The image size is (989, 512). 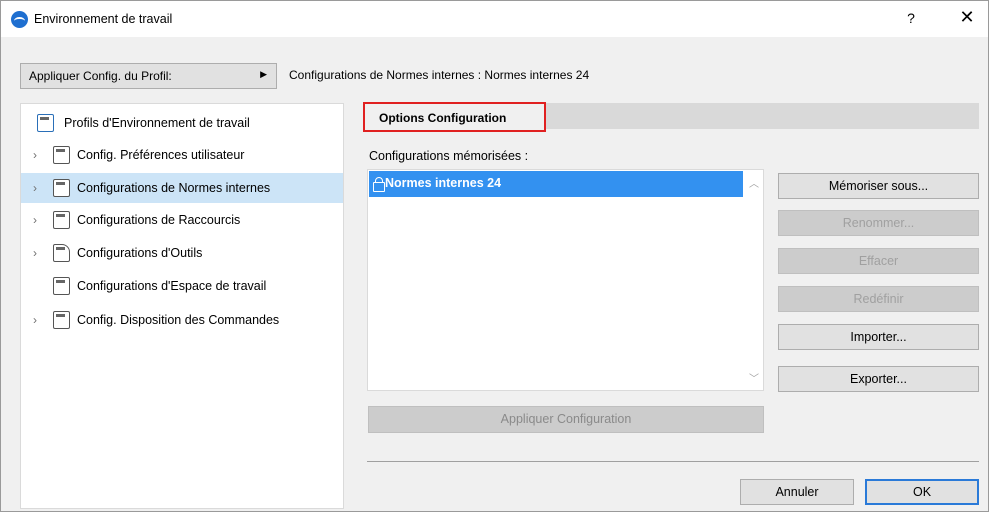 I want to click on user-prefs-icon, so click(x=61, y=155).